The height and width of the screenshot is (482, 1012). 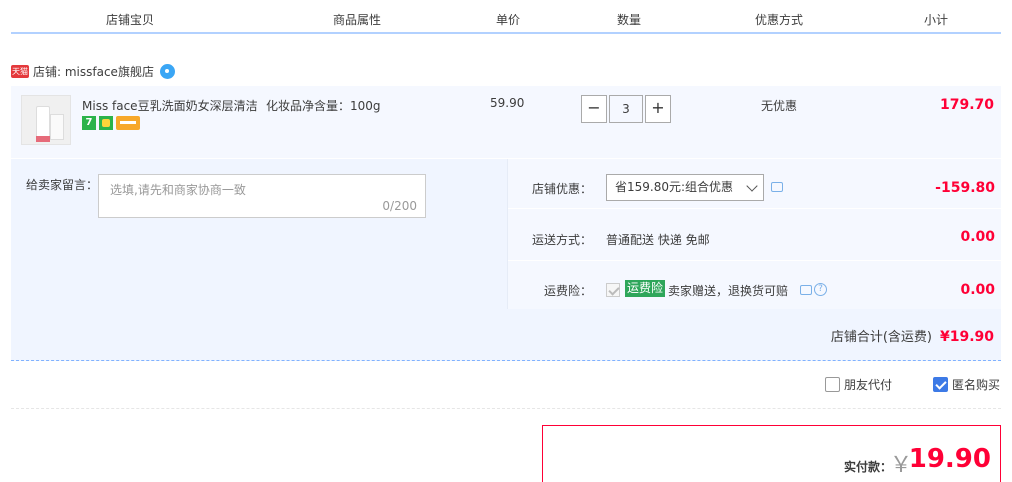 What do you see at coordinates (674, 187) in the screenshot?
I see `discount-selected: 省159.80元:组合优惠` at bounding box center [674, 187].